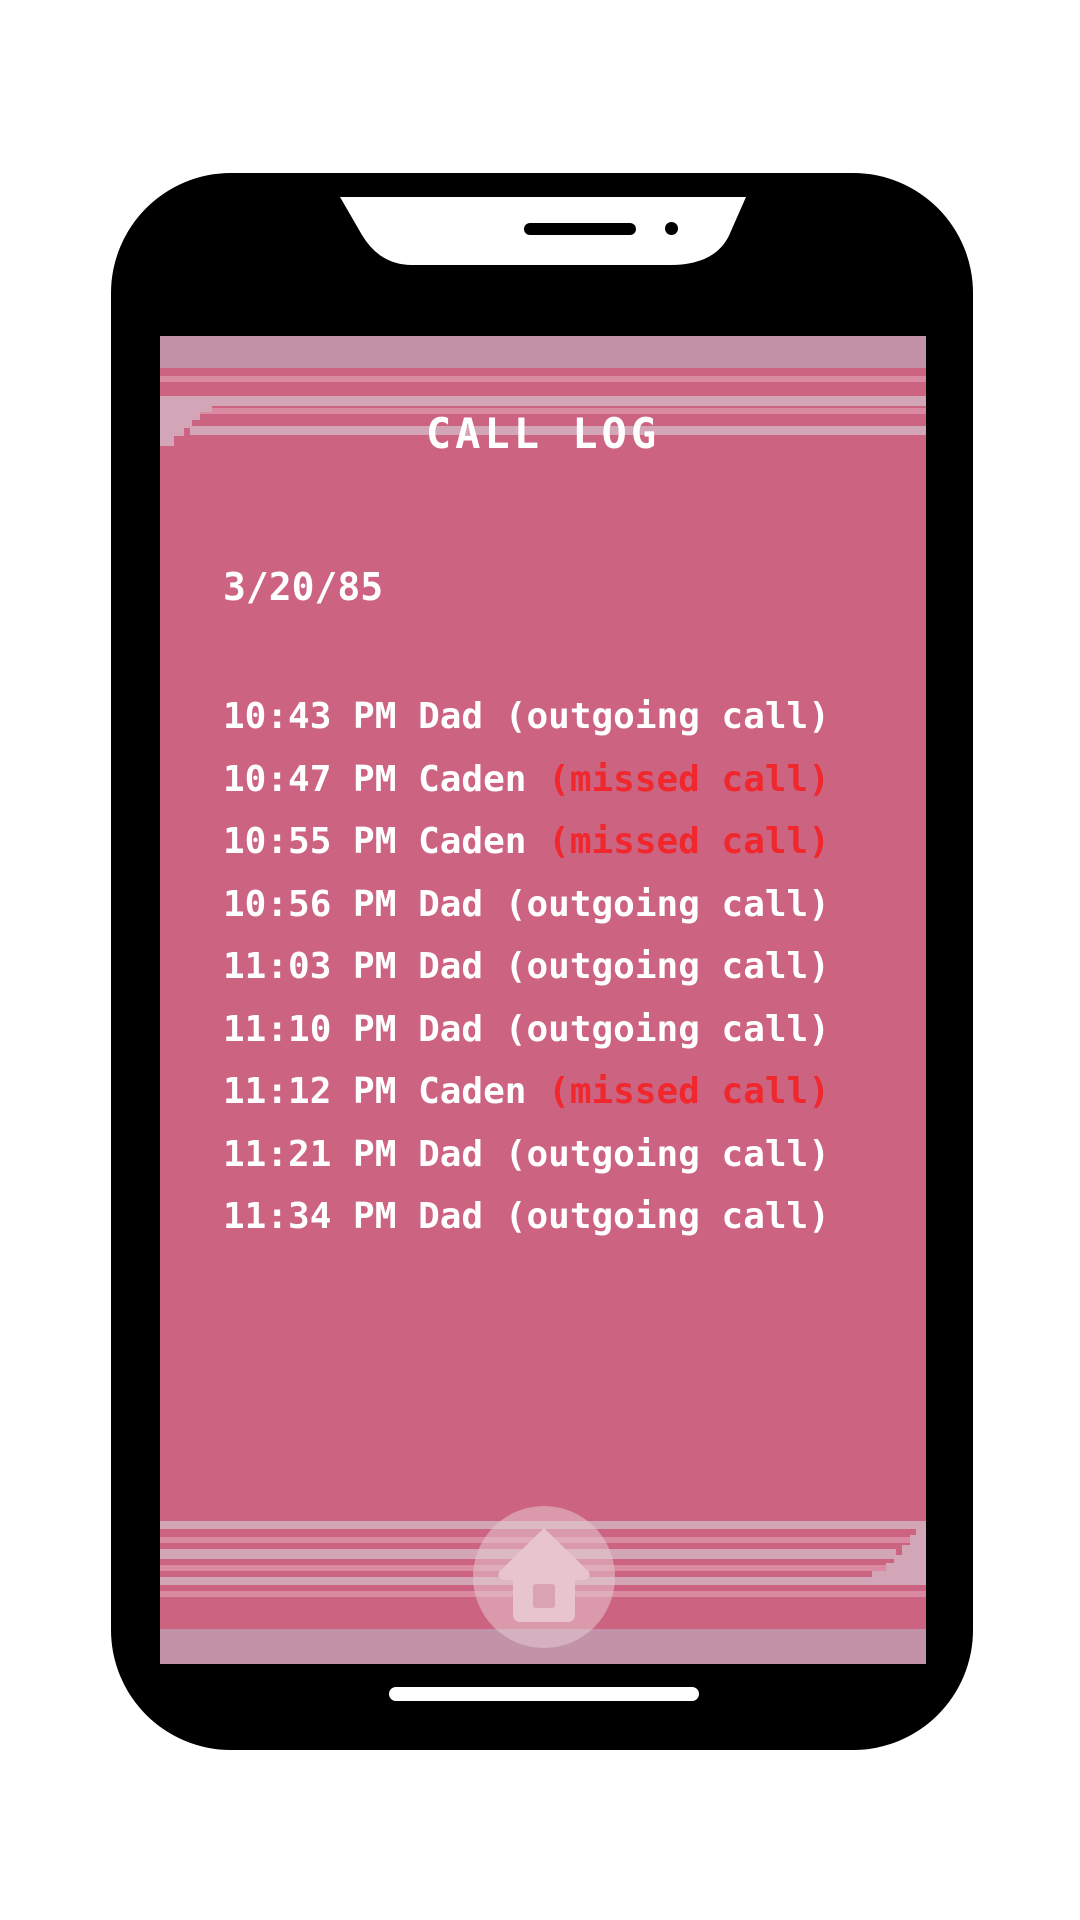 This screenshot has height=1920, width=1080. What do you see at coordinates (580, 229) in the screenshot?
I see `earpiece-speaker` at bounding box center [580, 229].